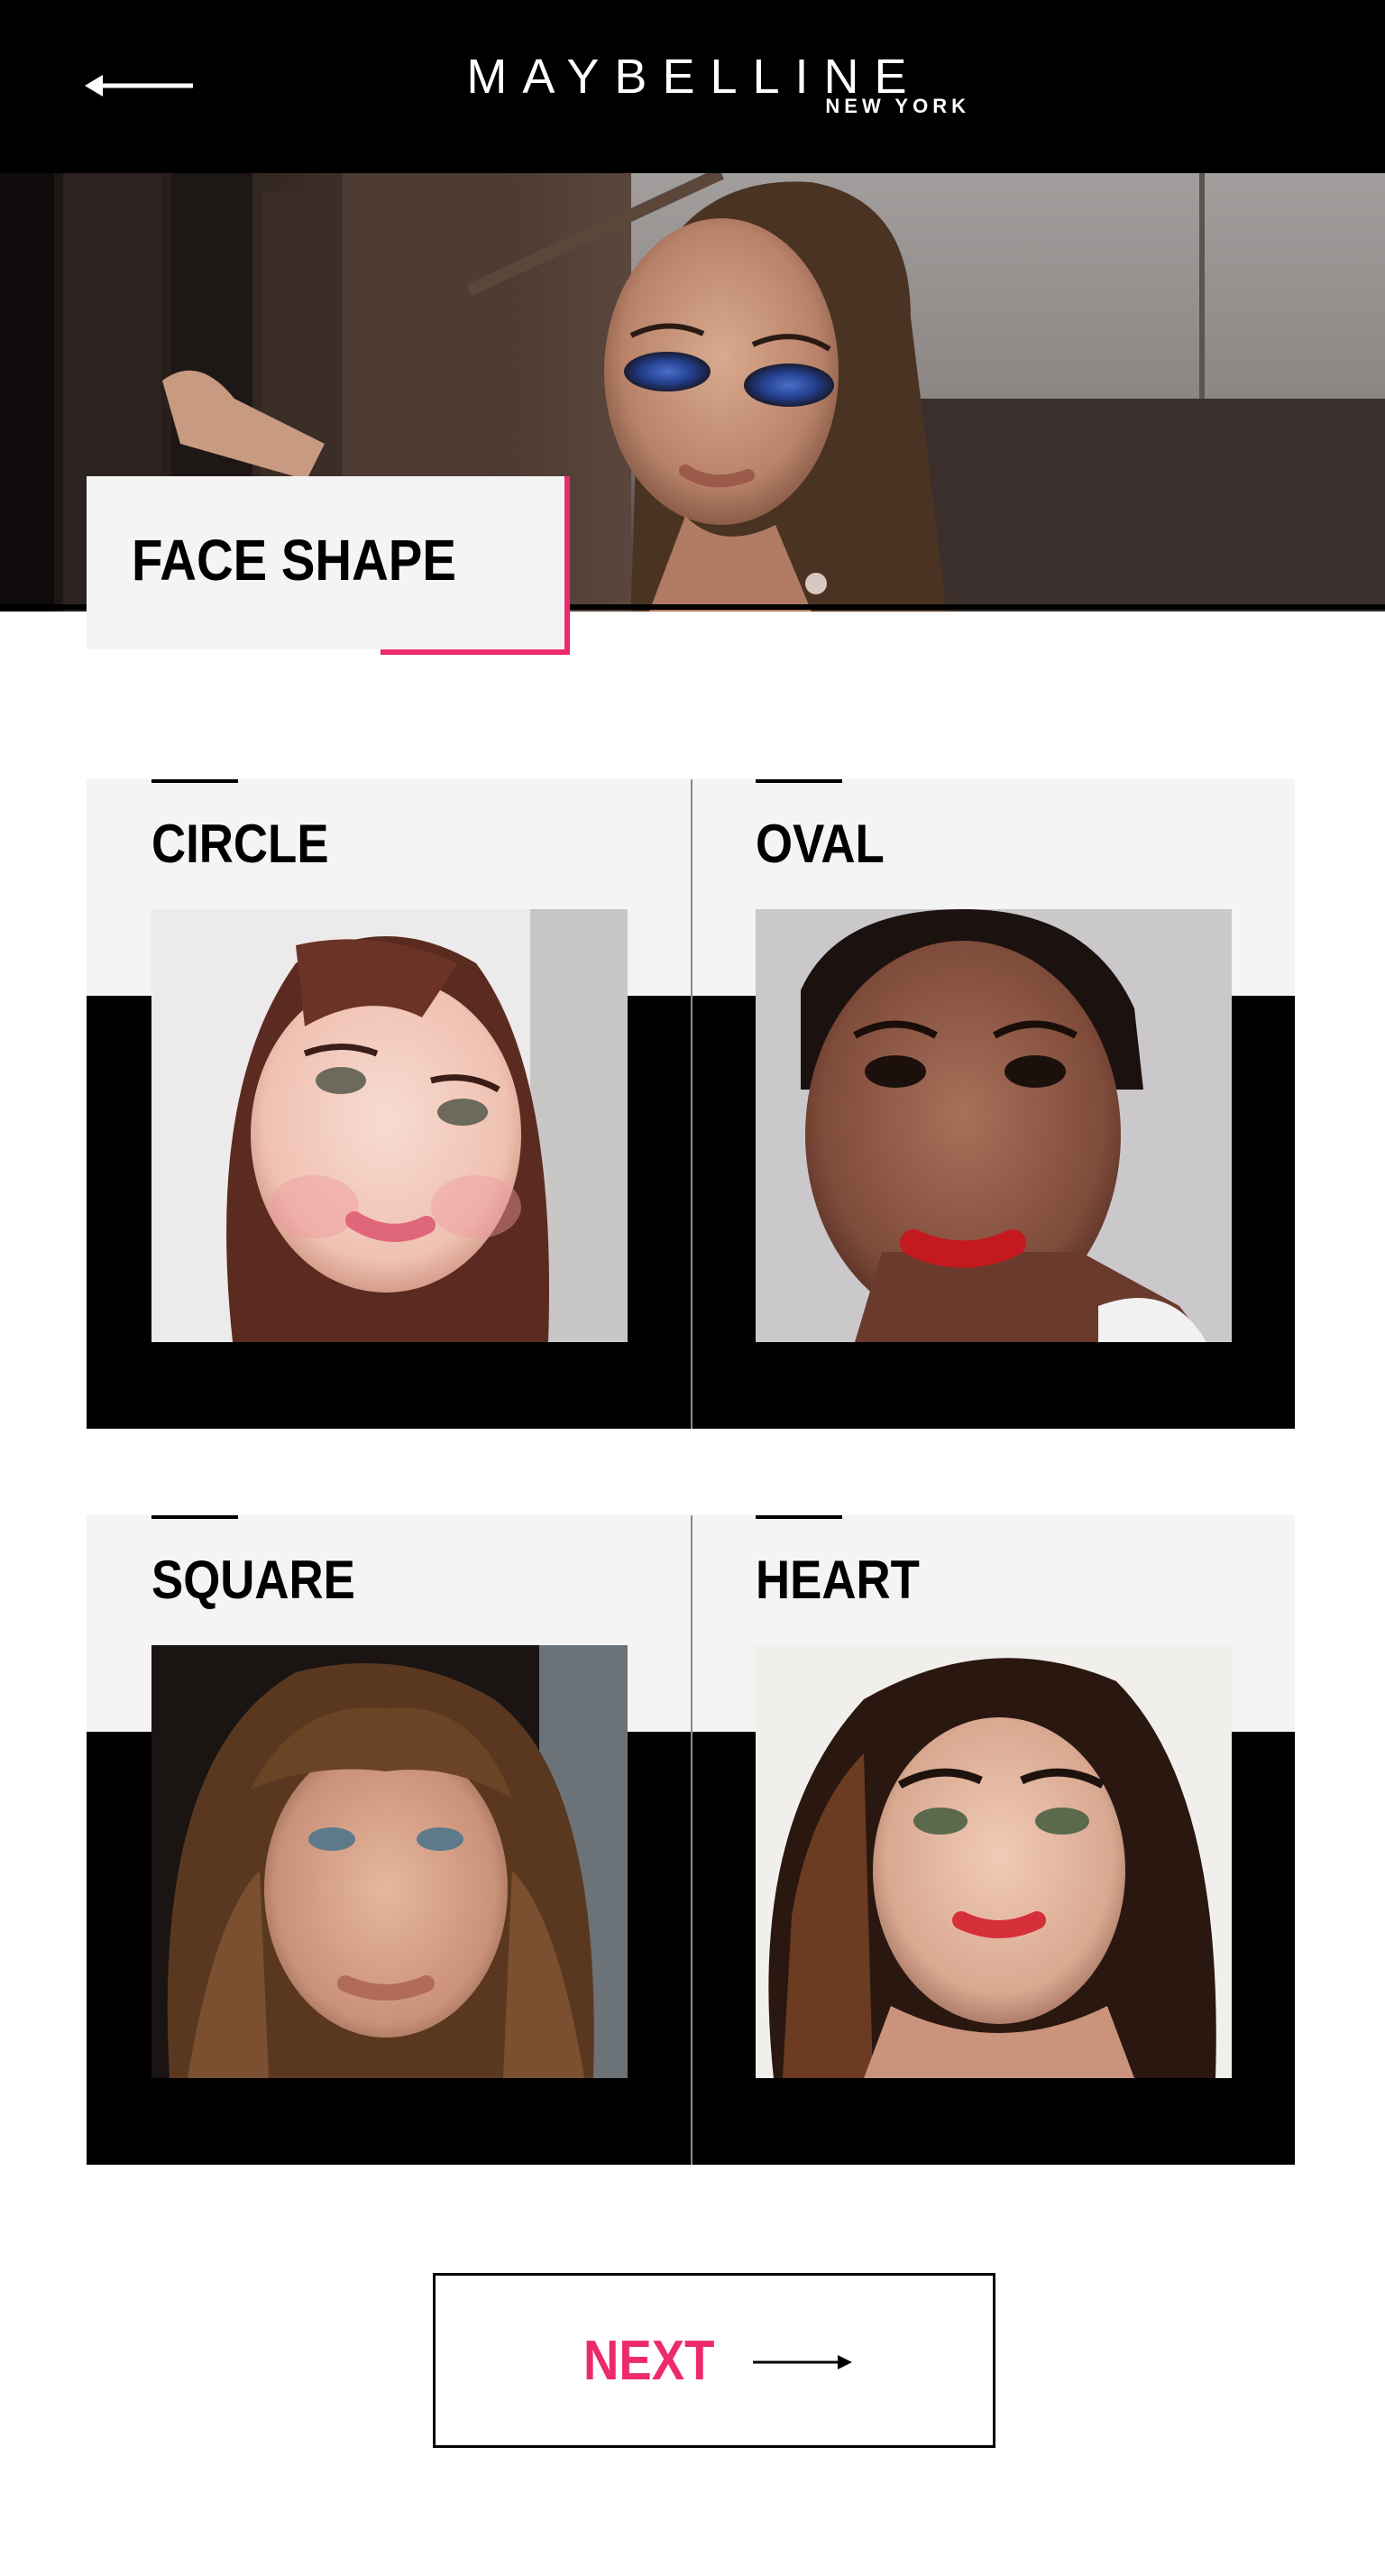  Describe the element at coordinates (240, 844) in the screenshot. I see `face-shape-label: CIRCLE` at that location.